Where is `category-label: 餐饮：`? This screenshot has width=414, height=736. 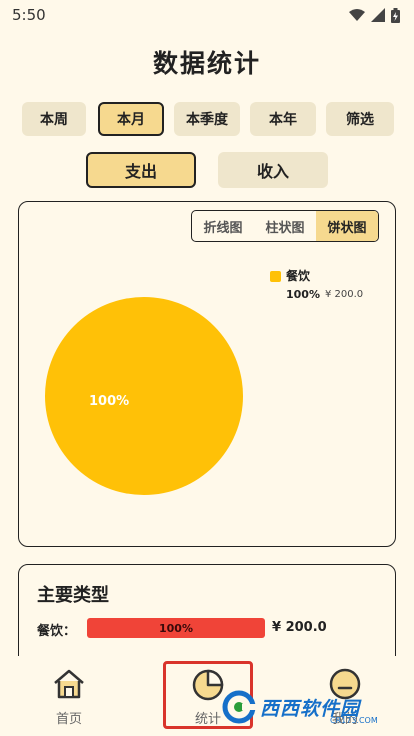 category-label: 餐饮： is located at coordinates (57, 631).